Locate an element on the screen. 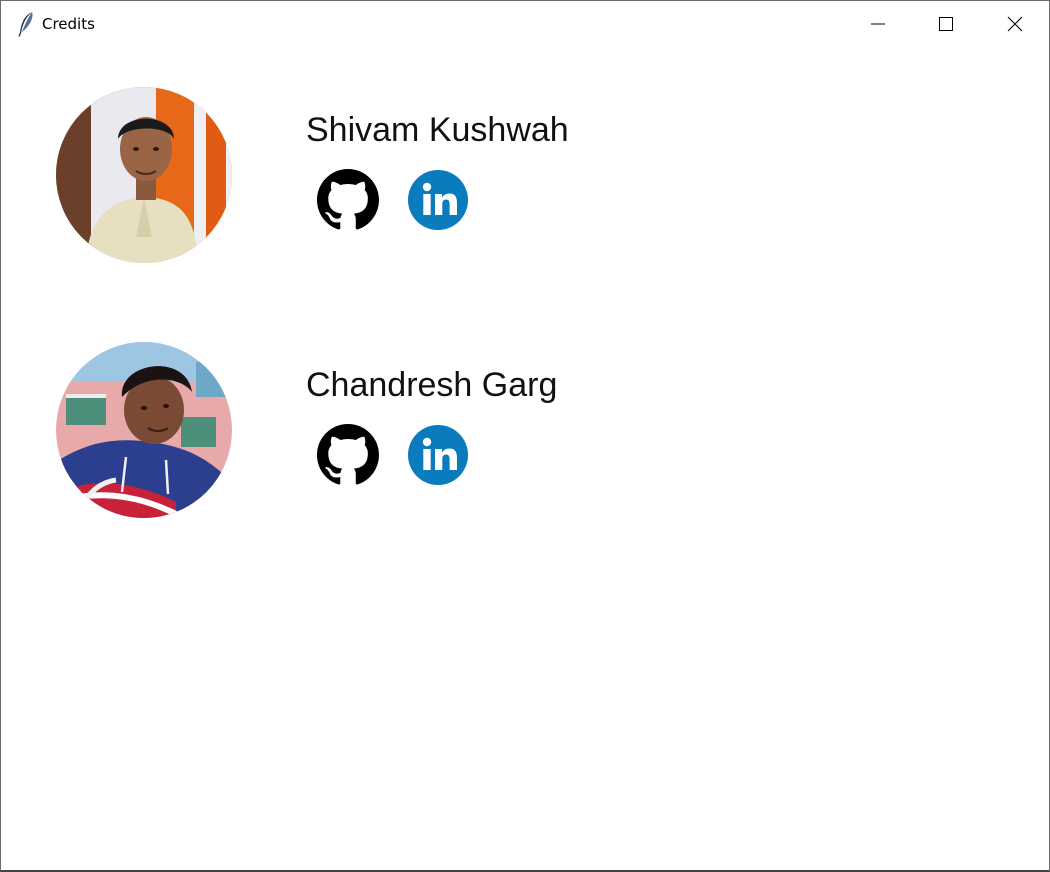 The image size is (1050, 872). close-button is located at coordinates (1015, 24).